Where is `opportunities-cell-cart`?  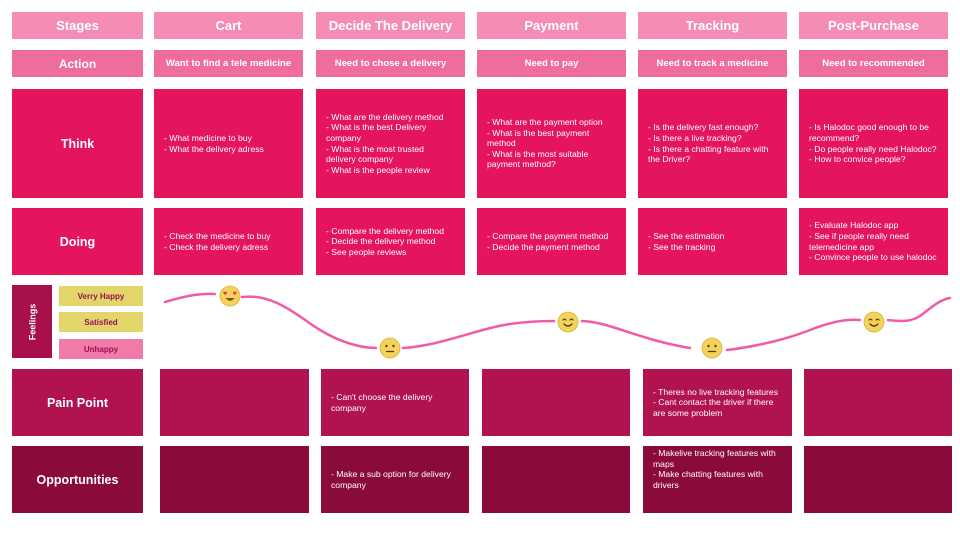
opportunities-cell-cart is located at coordinates (234, 479).